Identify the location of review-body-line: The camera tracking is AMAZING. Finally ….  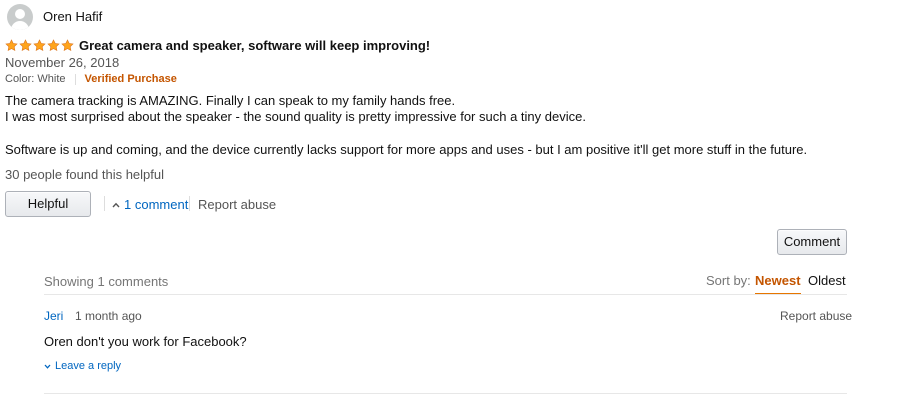
(230, 100).